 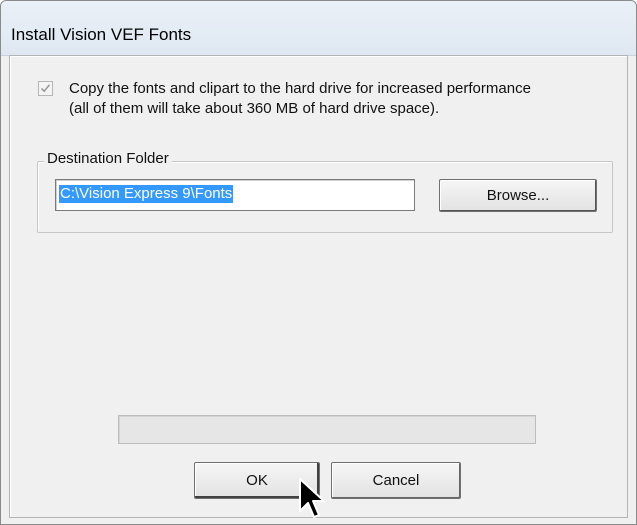 What do you see at coordinates (312, 498) in the screenshot?
I see `mouse-pointer-icon` at bounding box center [312, 498].